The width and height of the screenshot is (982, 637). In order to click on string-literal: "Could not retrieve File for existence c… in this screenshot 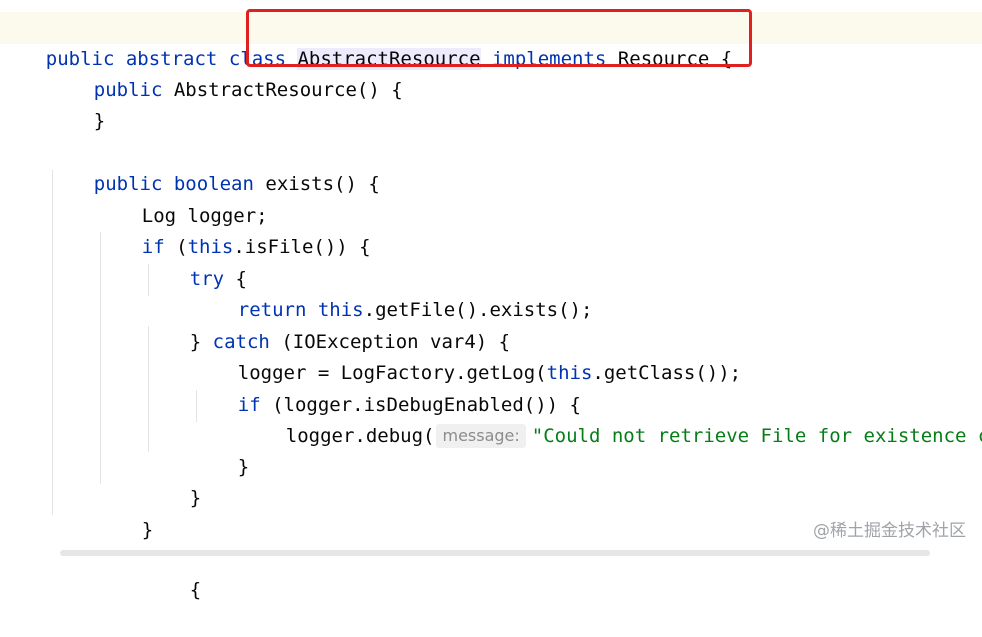, I will do `click(756, 436)`.